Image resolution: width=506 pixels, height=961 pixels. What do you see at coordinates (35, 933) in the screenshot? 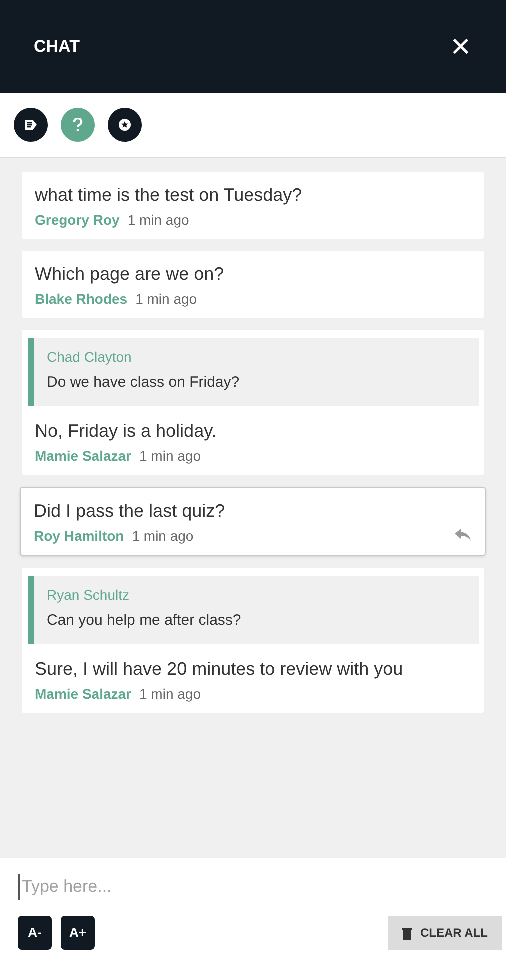
I see `font-size-button: A-` at bounding box center [35, 933].